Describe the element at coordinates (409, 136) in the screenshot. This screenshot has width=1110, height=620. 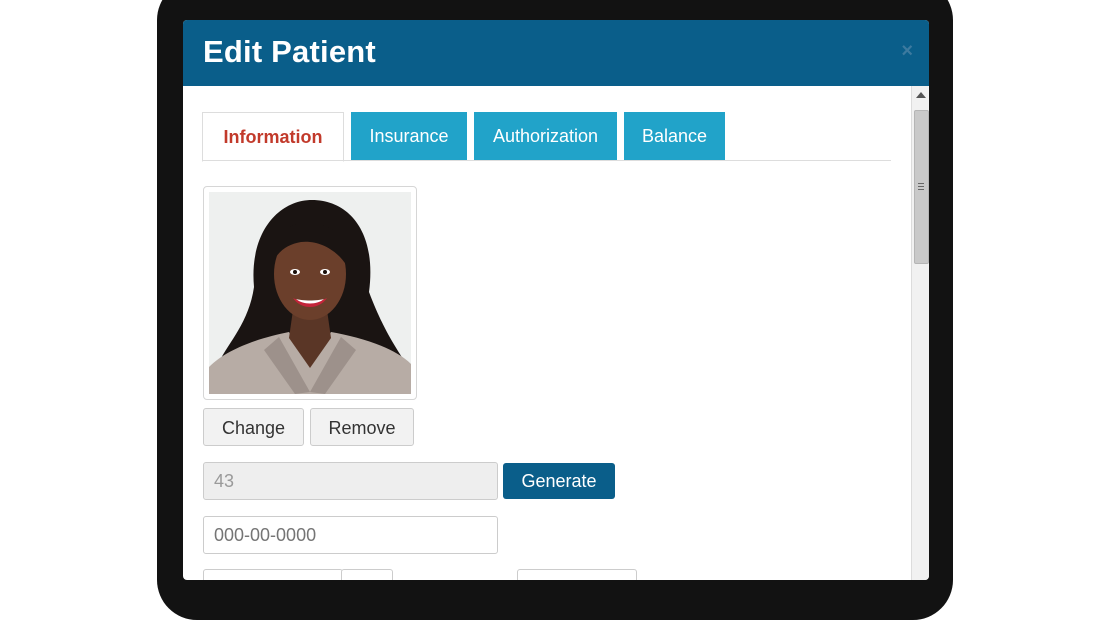
I see `tab-insurance: Insurance` at that location.